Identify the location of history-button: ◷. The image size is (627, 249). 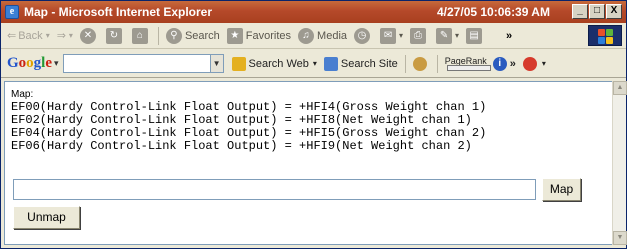
(363, 35).